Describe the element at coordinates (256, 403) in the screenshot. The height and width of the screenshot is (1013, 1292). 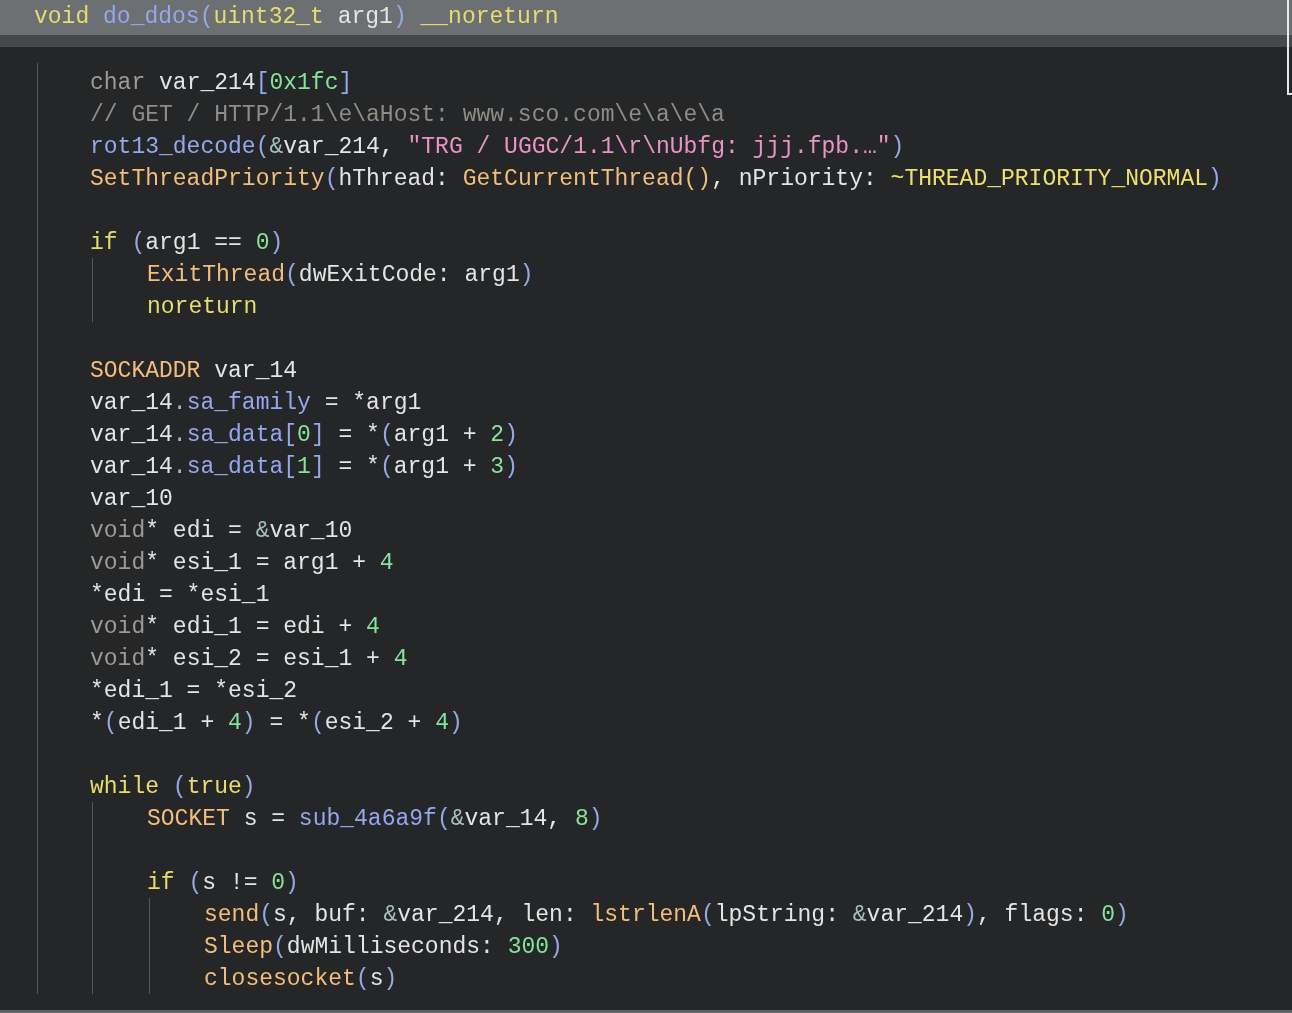
I see `code-line: var_14.sa_family = *arg1` at that location.